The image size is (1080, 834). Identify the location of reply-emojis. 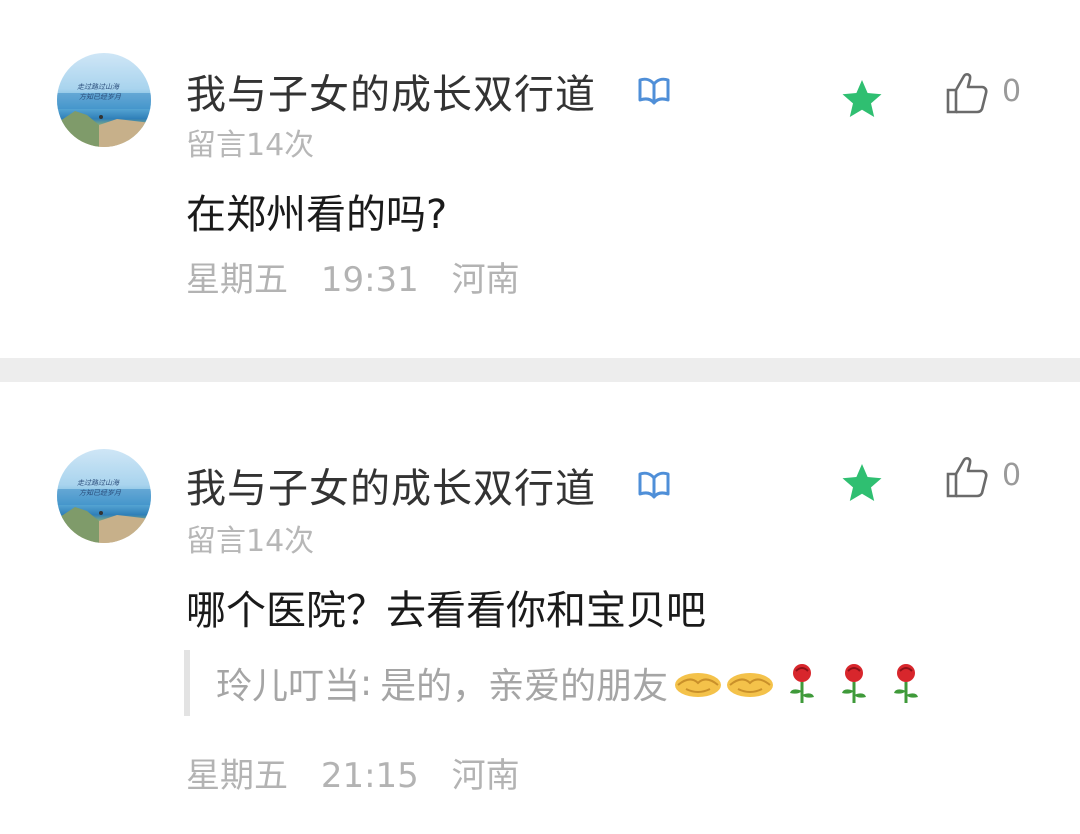
(802, 683).